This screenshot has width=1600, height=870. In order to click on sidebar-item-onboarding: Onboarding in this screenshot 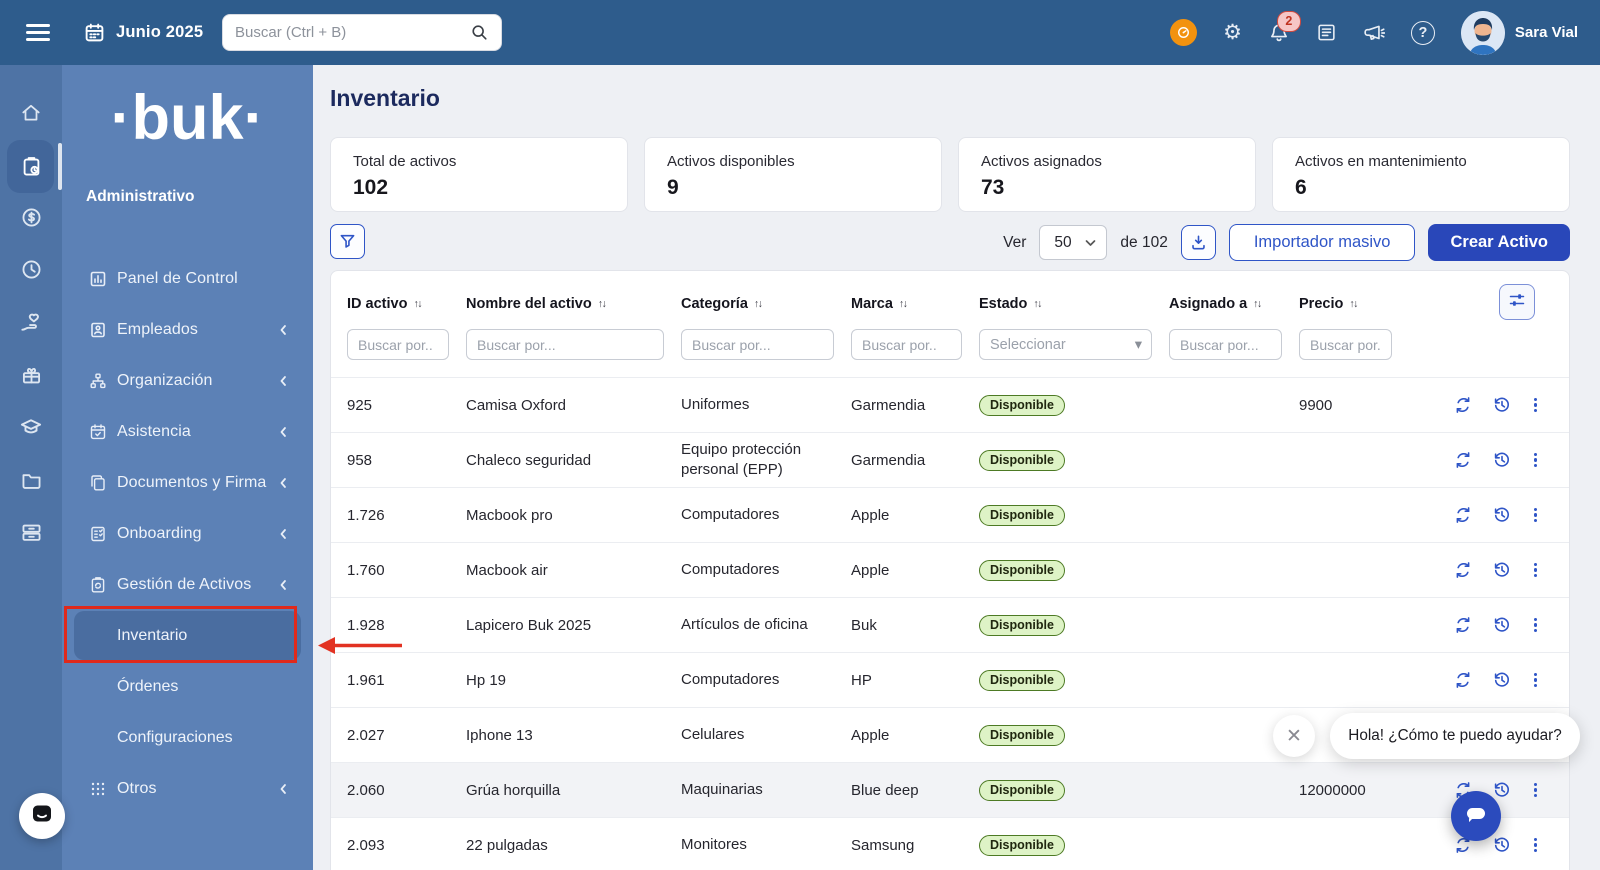, I will do `click(187, 533)`.